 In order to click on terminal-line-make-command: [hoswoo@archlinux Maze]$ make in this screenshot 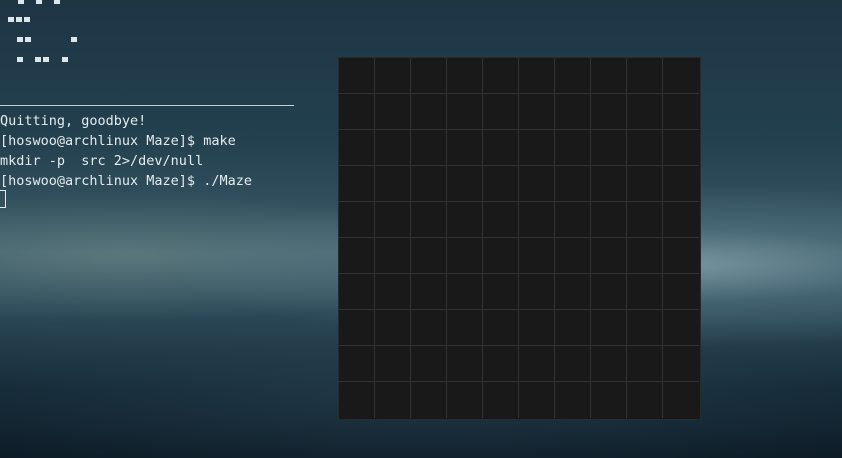, I will do `click(118, 141)`.